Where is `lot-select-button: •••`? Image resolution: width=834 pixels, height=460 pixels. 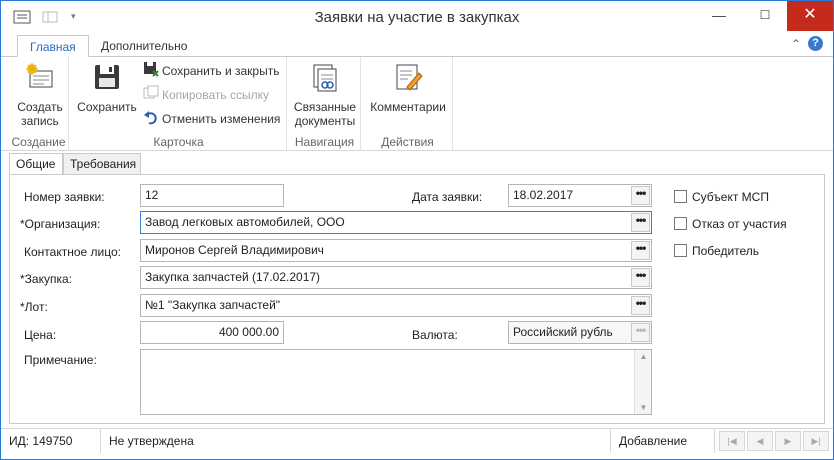 lot-select-button: ••• is located at coordinates (640, 305).